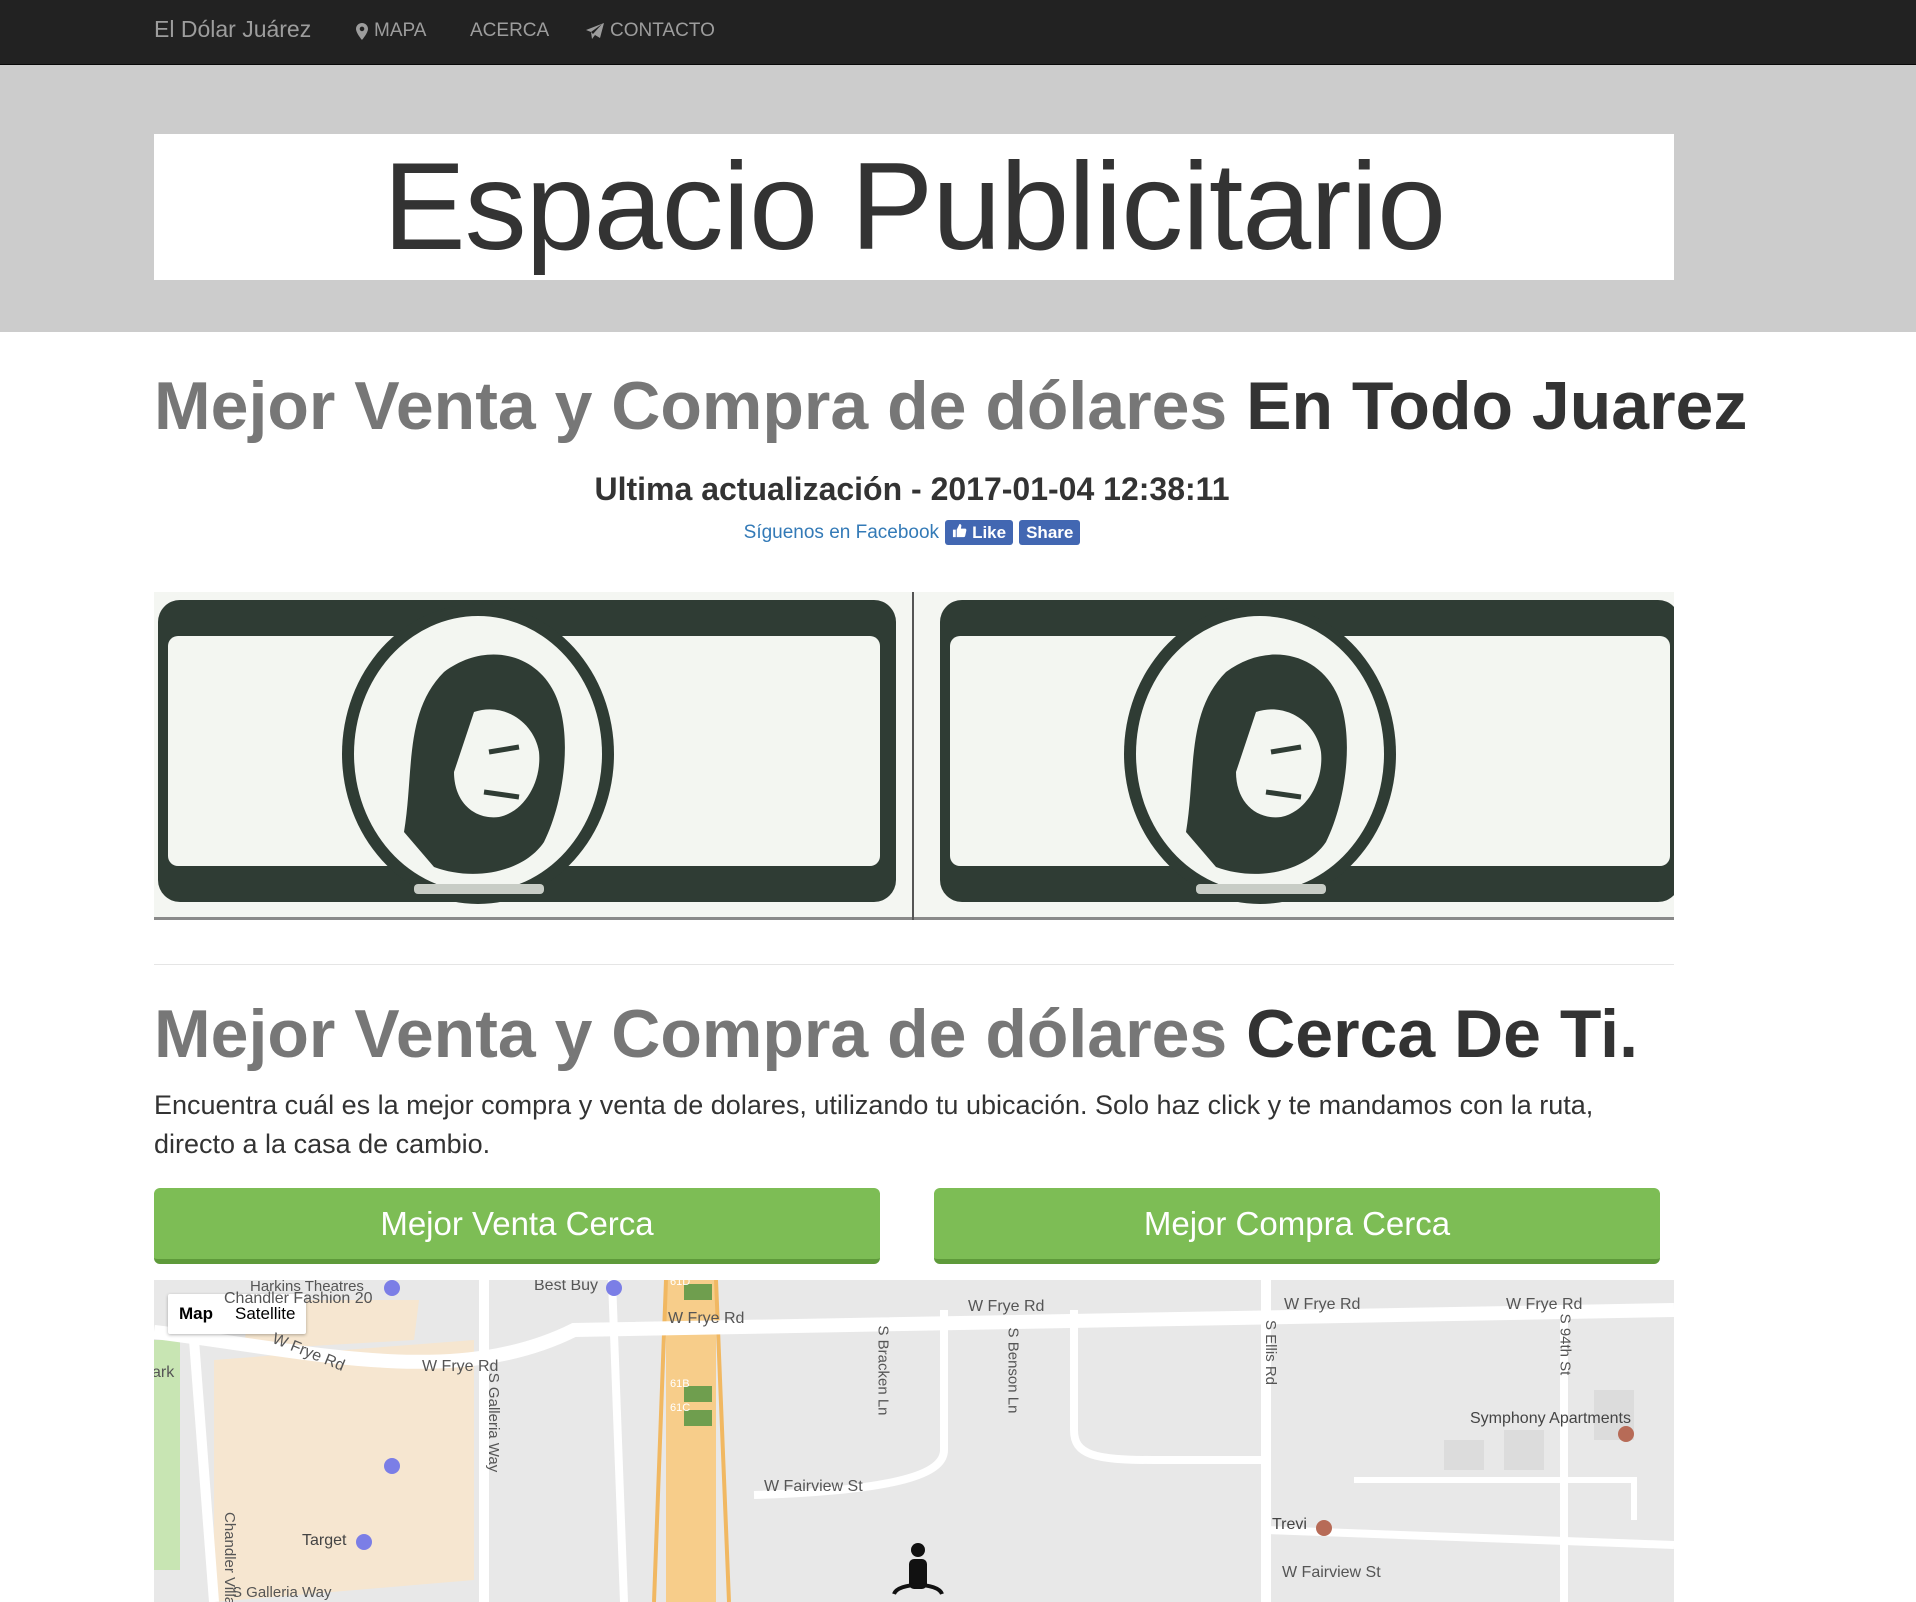 The width and height of the screenshot is (1916, 1602). I want to click on near-heading-muted: Mejor Venta y Compra de dólares, so click(691, 1034).